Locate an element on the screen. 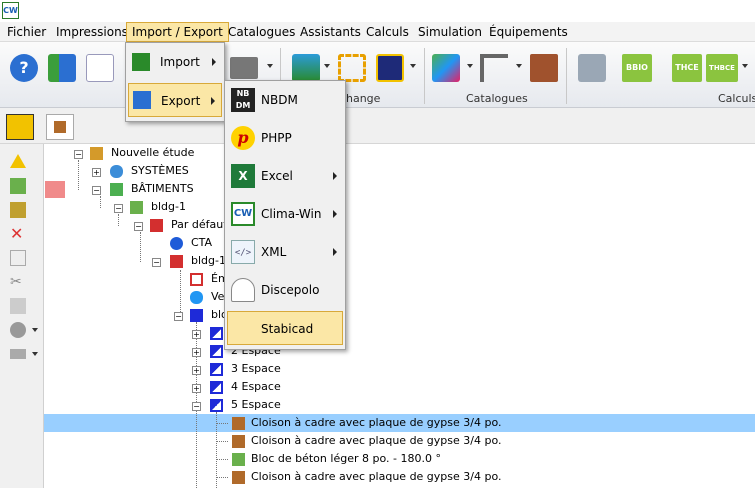 The width and height of the screenshot is (755, 488). tree-view-icon is located at coordinates (20, 127).